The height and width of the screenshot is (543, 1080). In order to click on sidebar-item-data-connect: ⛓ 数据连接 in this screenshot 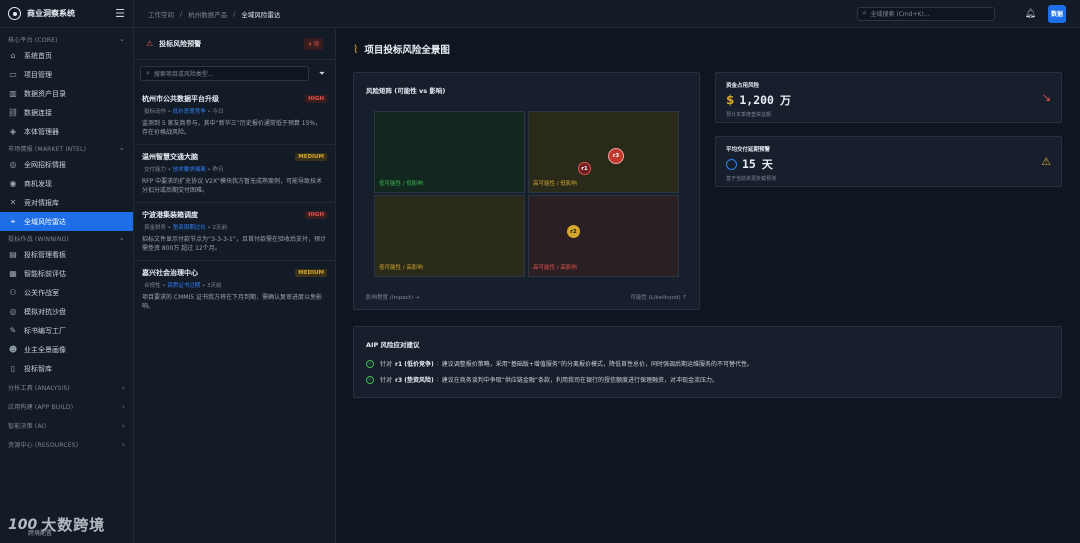, I will do `click(66, 112)`.